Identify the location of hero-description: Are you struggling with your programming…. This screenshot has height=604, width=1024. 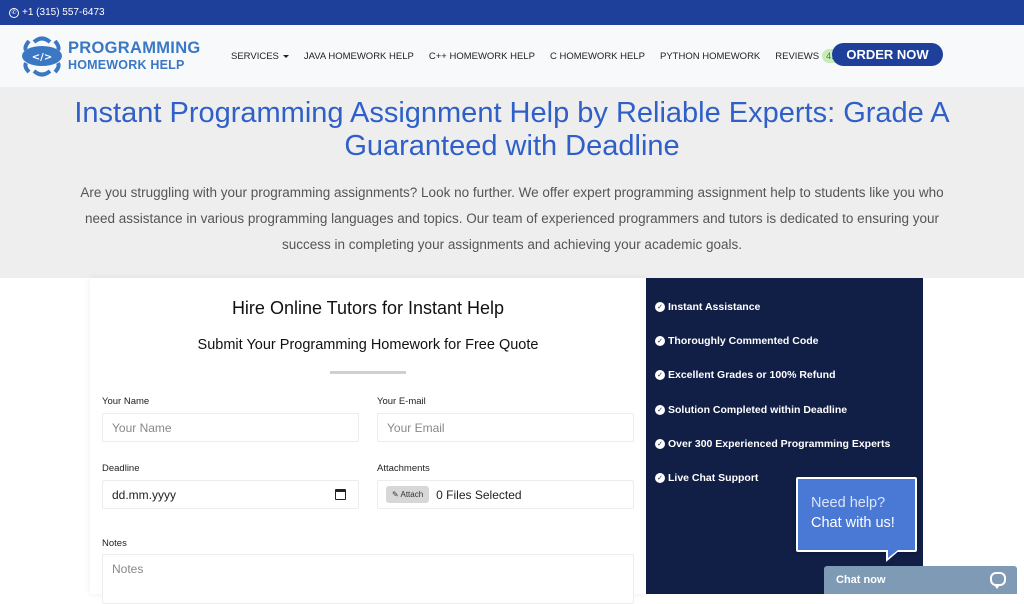
(512, 218).